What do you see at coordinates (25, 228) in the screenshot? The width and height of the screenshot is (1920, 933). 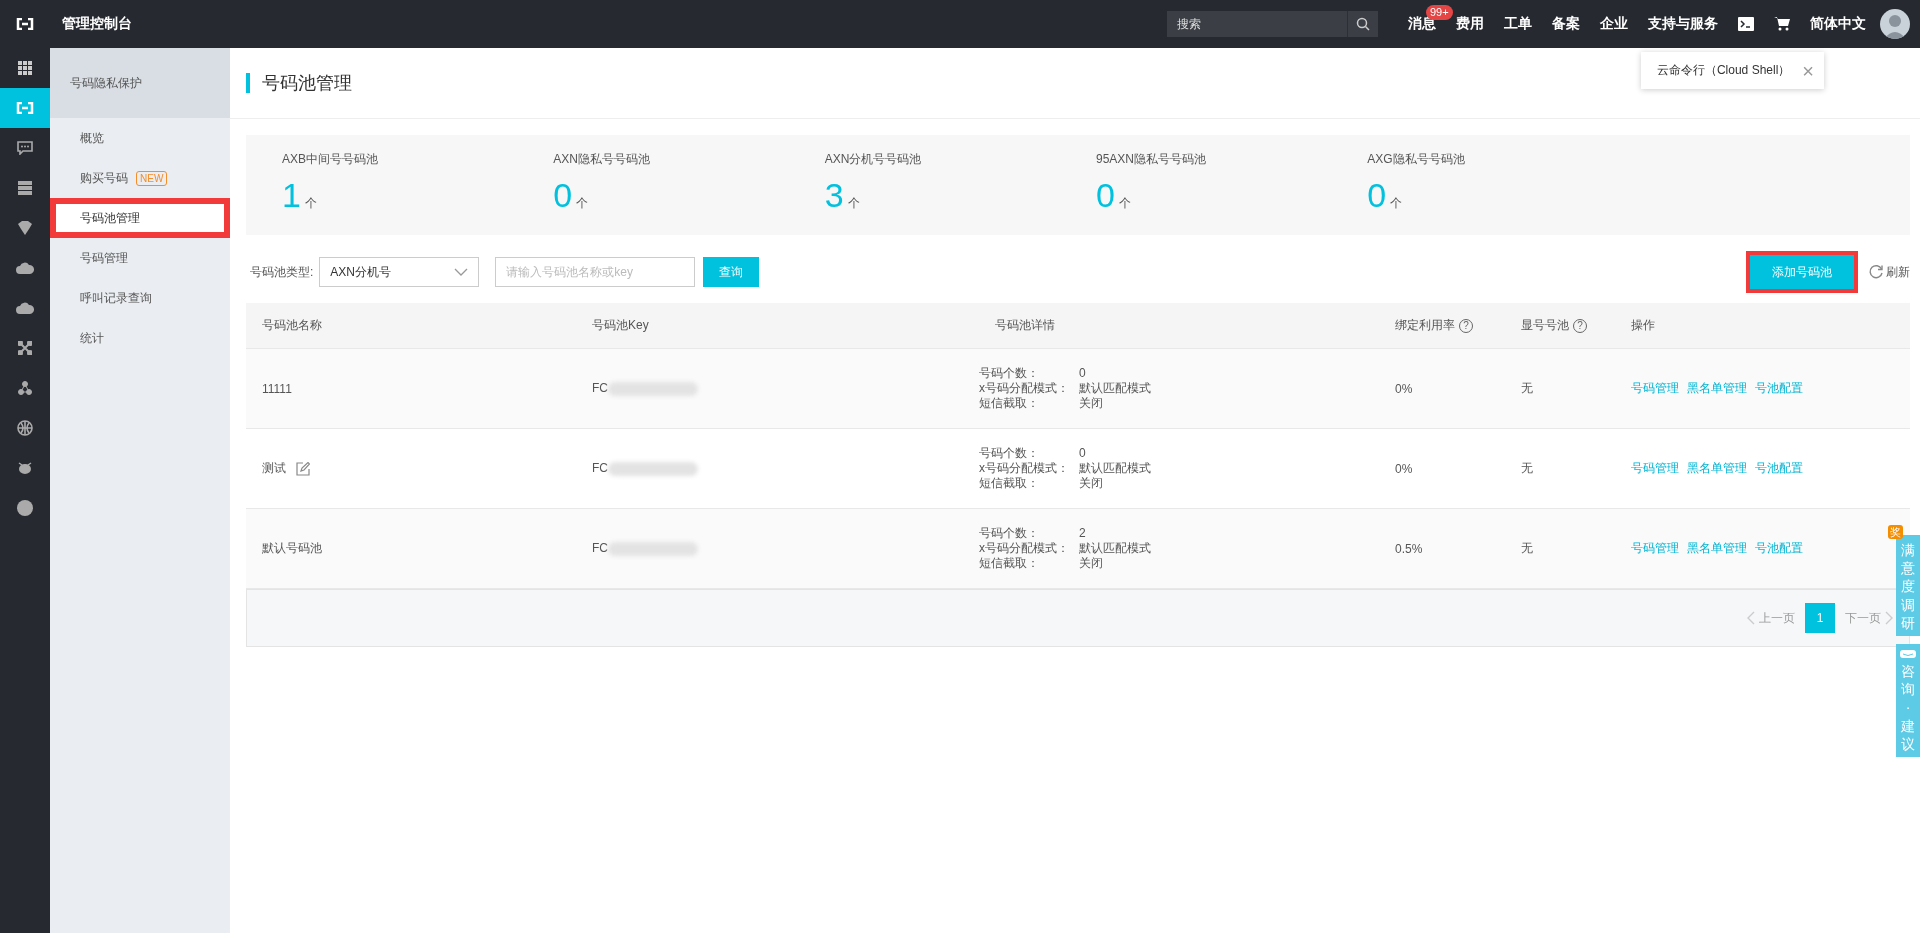 I see `shield-icon` at bounding box center [25, 228].